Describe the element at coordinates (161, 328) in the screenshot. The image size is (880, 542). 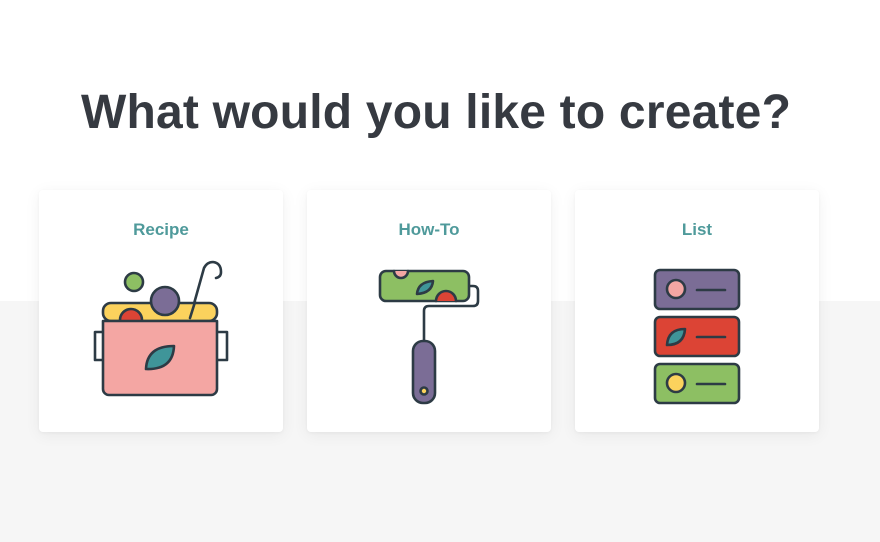
I see `recipe-pot-icon` at that location.